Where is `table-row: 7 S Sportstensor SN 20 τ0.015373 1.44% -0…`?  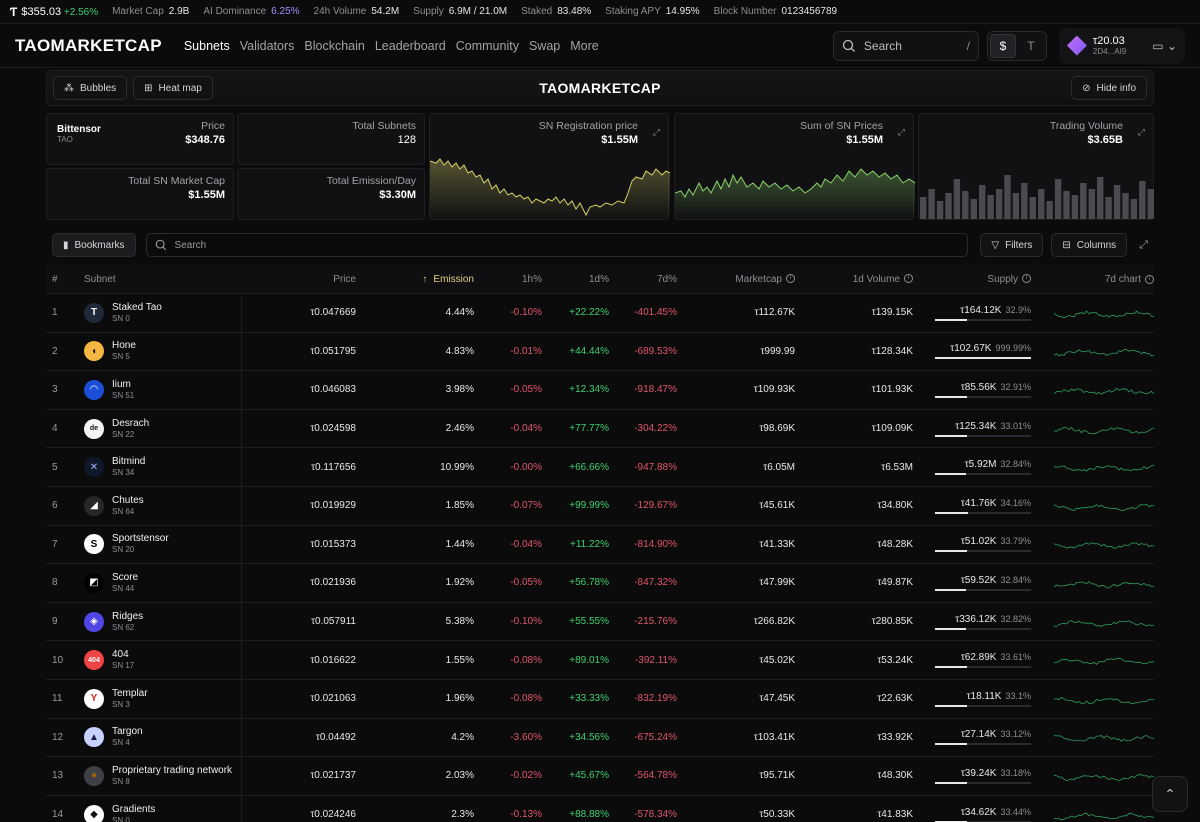
table-row: 7 S Sportstensor SN 20 τ0.015373 1.44% -0… is located at coordinates (600, 544).